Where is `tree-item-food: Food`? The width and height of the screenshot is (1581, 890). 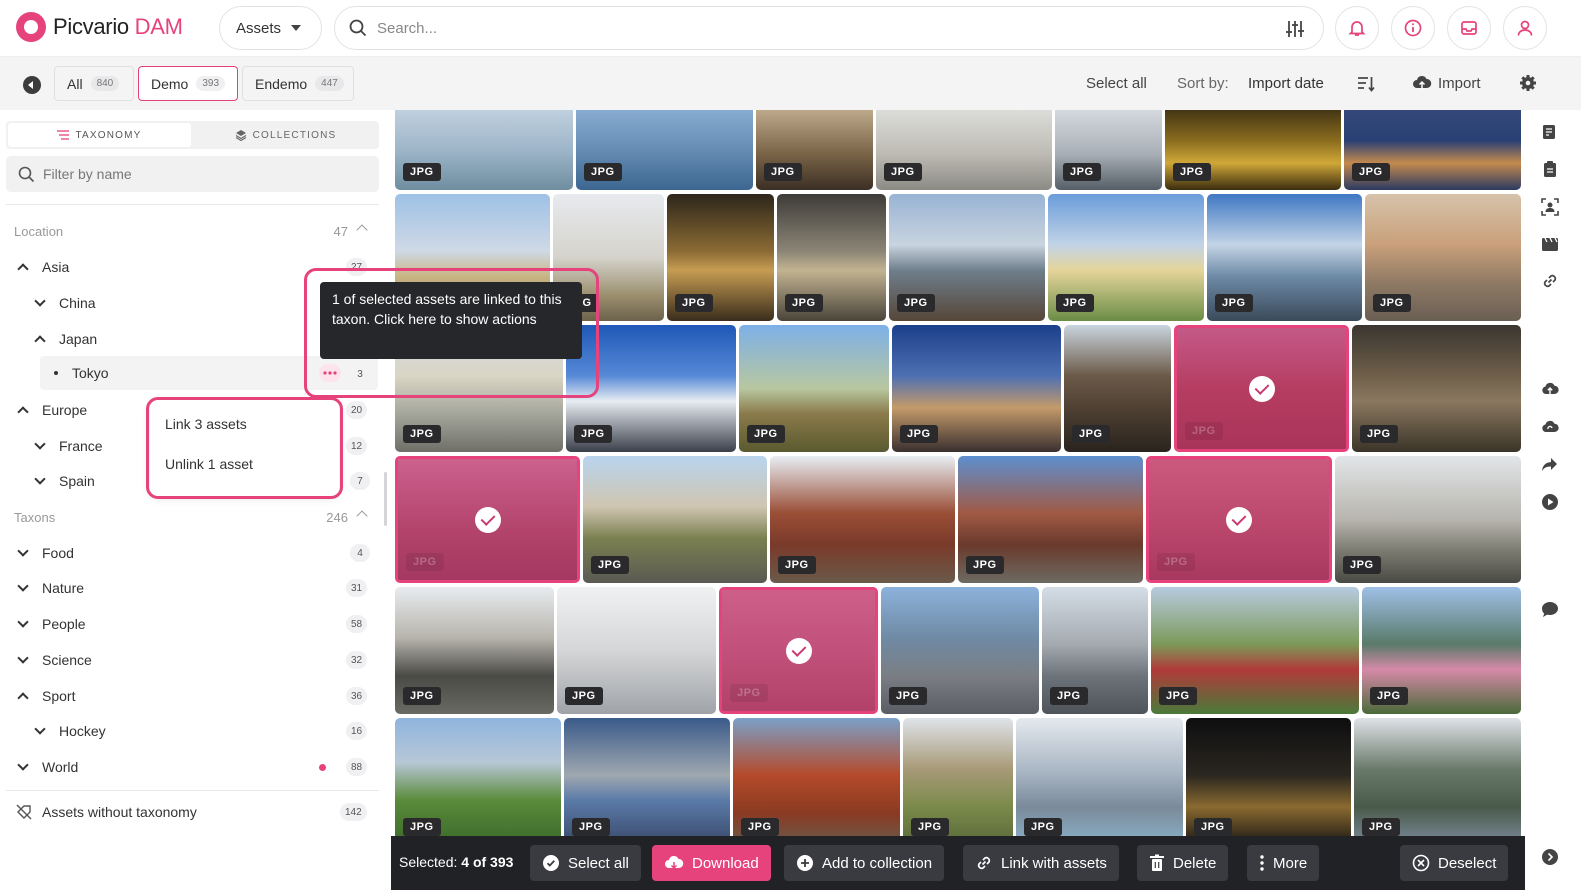
tree-item-food: Food is located at coordinates (45, 553).